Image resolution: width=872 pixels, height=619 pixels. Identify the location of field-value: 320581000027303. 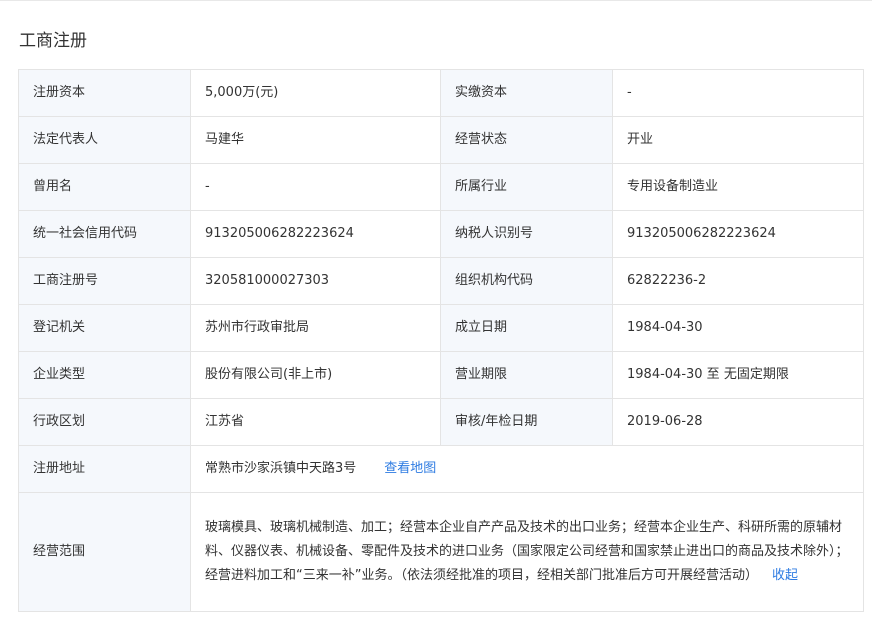
(315, 281).